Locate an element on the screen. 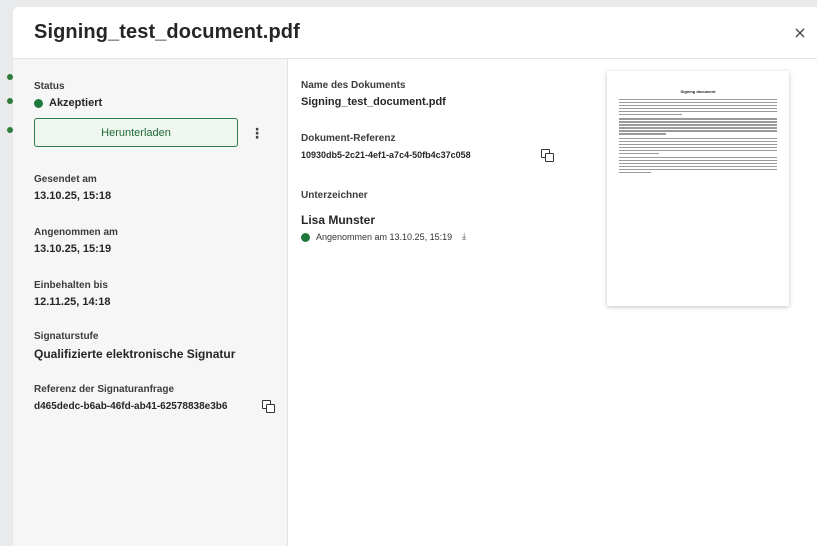  signature-level-label: Signaturstufe is located at coordinates (66, 336).